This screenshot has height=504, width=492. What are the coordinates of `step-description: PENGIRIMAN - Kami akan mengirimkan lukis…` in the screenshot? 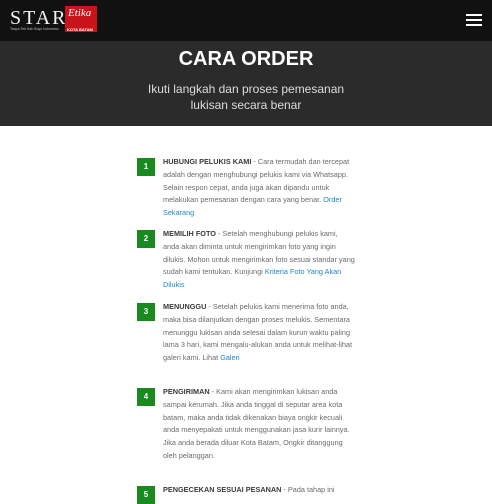 It's located at (259, 424).